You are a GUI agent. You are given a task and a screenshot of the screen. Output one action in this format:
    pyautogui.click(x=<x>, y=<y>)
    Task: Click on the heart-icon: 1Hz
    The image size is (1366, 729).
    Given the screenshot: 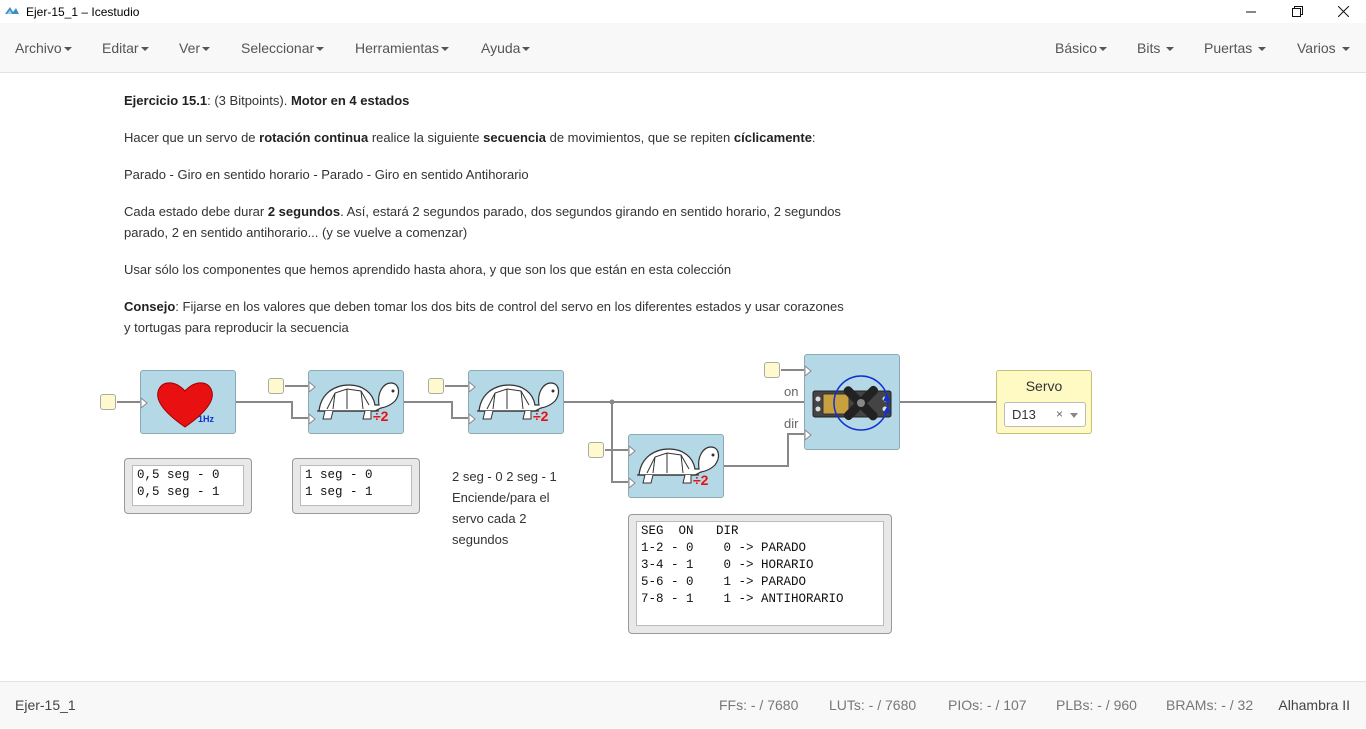 What is the action you would take?
    pyautogui.click(x=178, y=405)
    